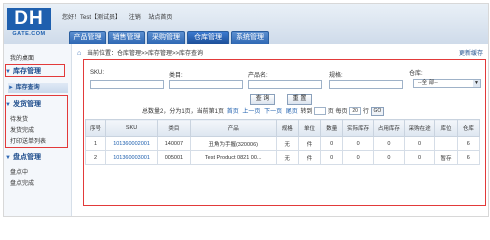  What do you see at coordinates (332, 128) in the screenshot?
I see `column-header: 数量` at bounding box center [332, 128].